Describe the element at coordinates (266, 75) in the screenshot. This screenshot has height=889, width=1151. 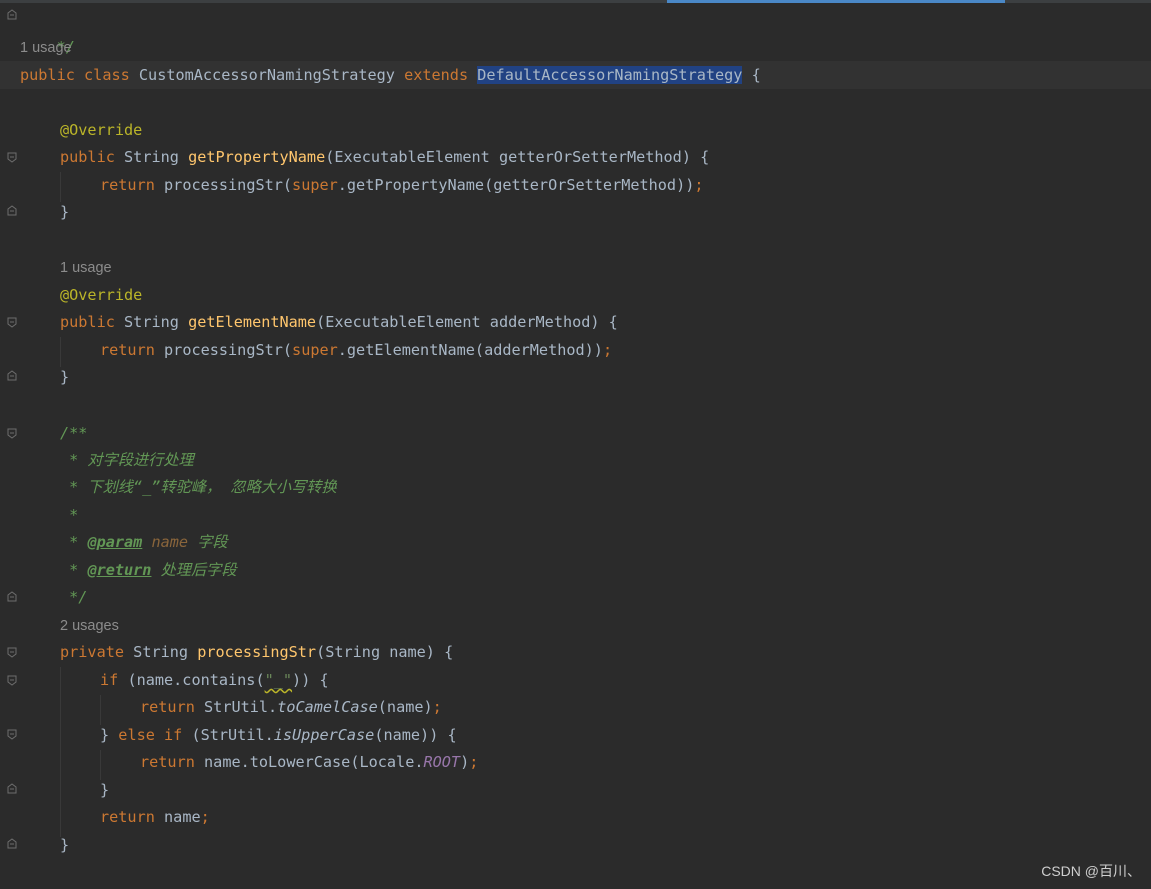
I see `class-name: CustomAccessorNamingStrategy` at that location.